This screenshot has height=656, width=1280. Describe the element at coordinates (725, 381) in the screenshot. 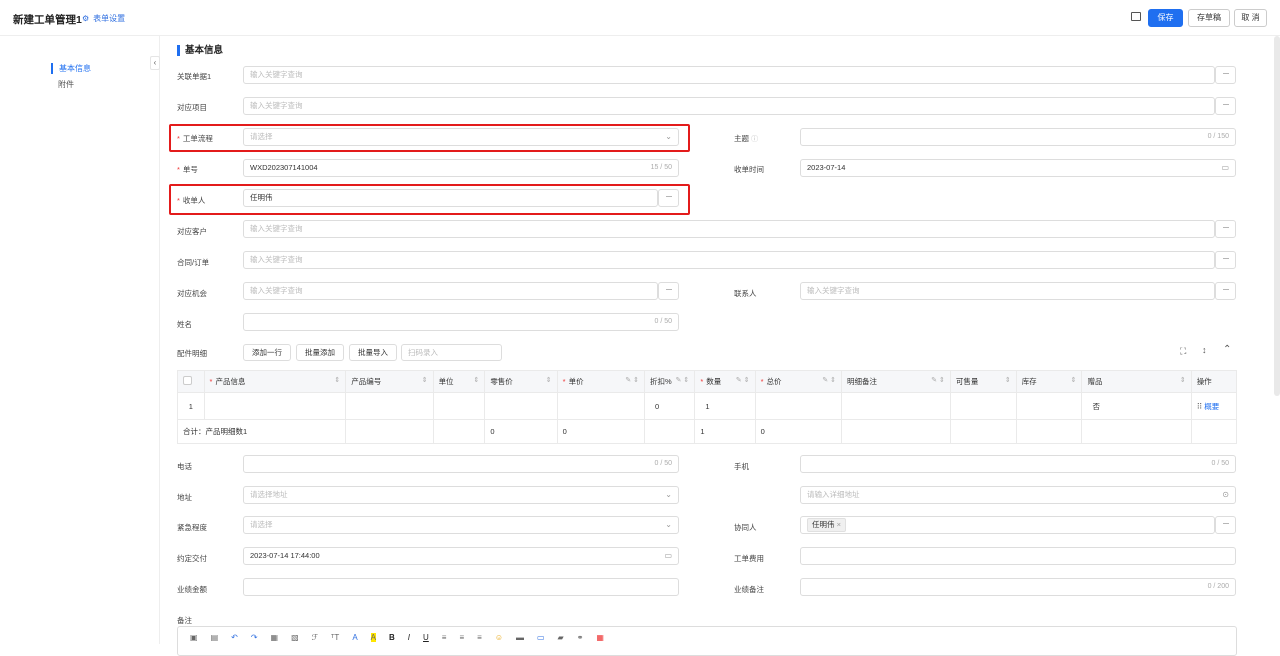

I see `col-quantity: * 数量 ✎ ⇕` at that location.